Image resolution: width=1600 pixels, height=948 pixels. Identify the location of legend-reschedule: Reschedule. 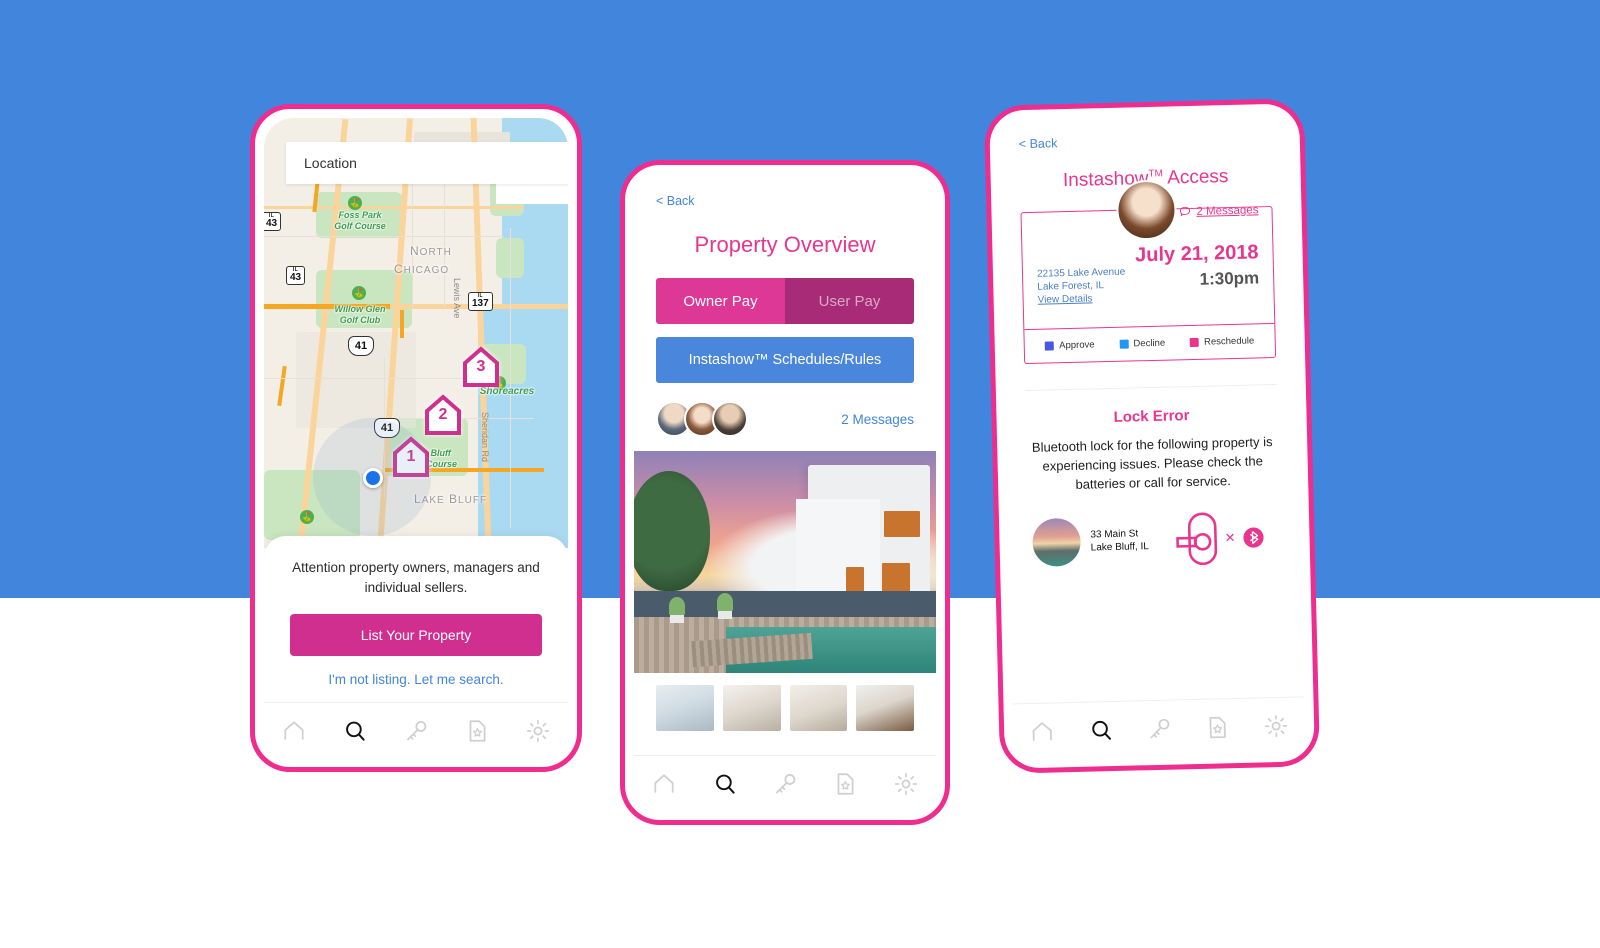
(1222, 341).